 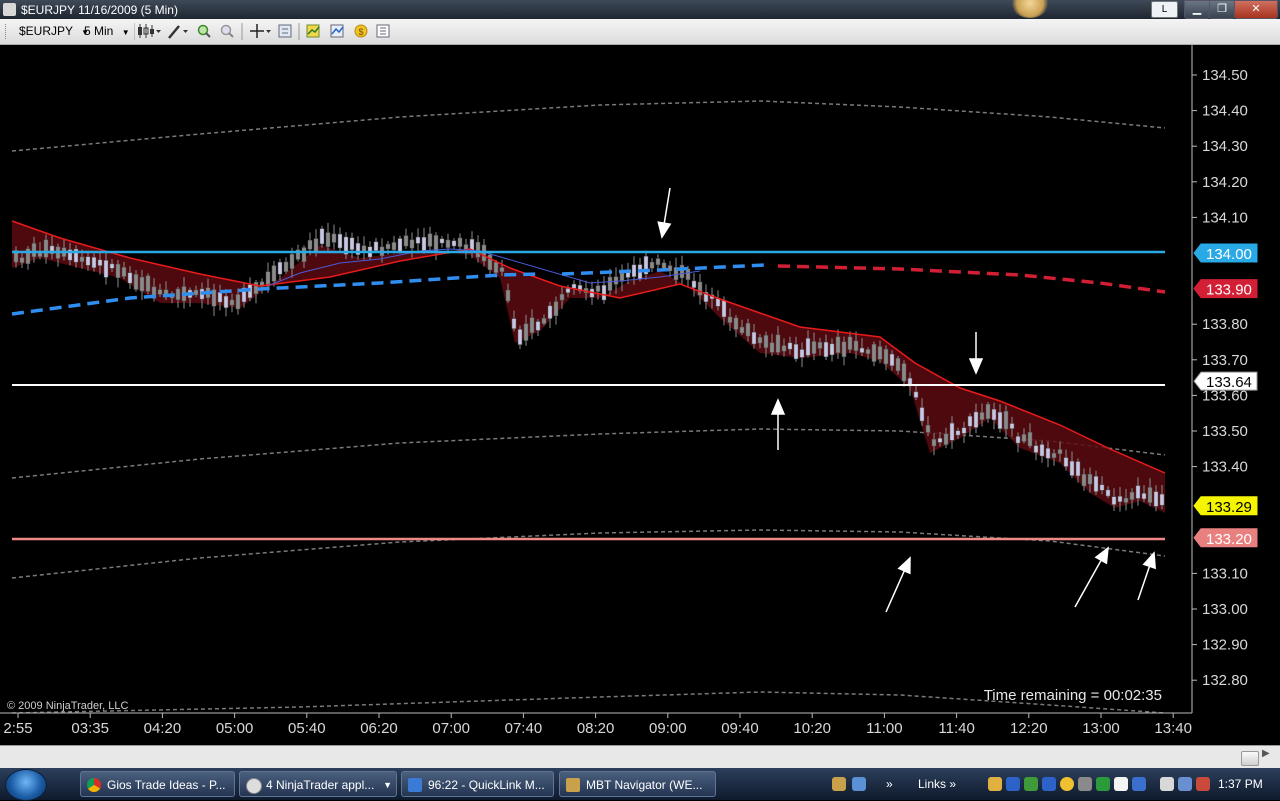 What do you see at coordinates (1067, 784) in the screenshot?
I see `tray-messenger-icon` at bounding box center [1067, 784].